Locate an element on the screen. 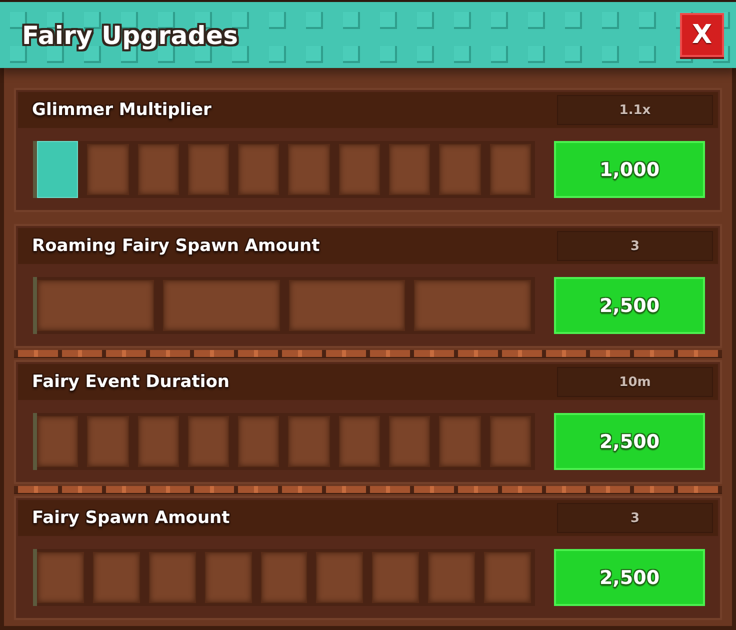  upgrade-name: Fairy Event Duration is located at coordinates (131, 382).